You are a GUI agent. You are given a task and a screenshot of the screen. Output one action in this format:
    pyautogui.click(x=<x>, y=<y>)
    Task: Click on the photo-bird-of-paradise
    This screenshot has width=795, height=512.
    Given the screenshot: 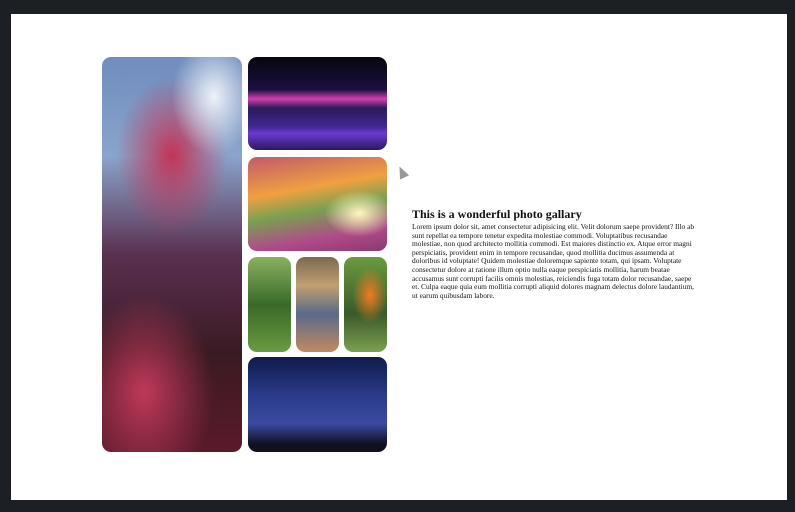 What is the action you would take?
    pyautogui.click(x=365, y=304)
    